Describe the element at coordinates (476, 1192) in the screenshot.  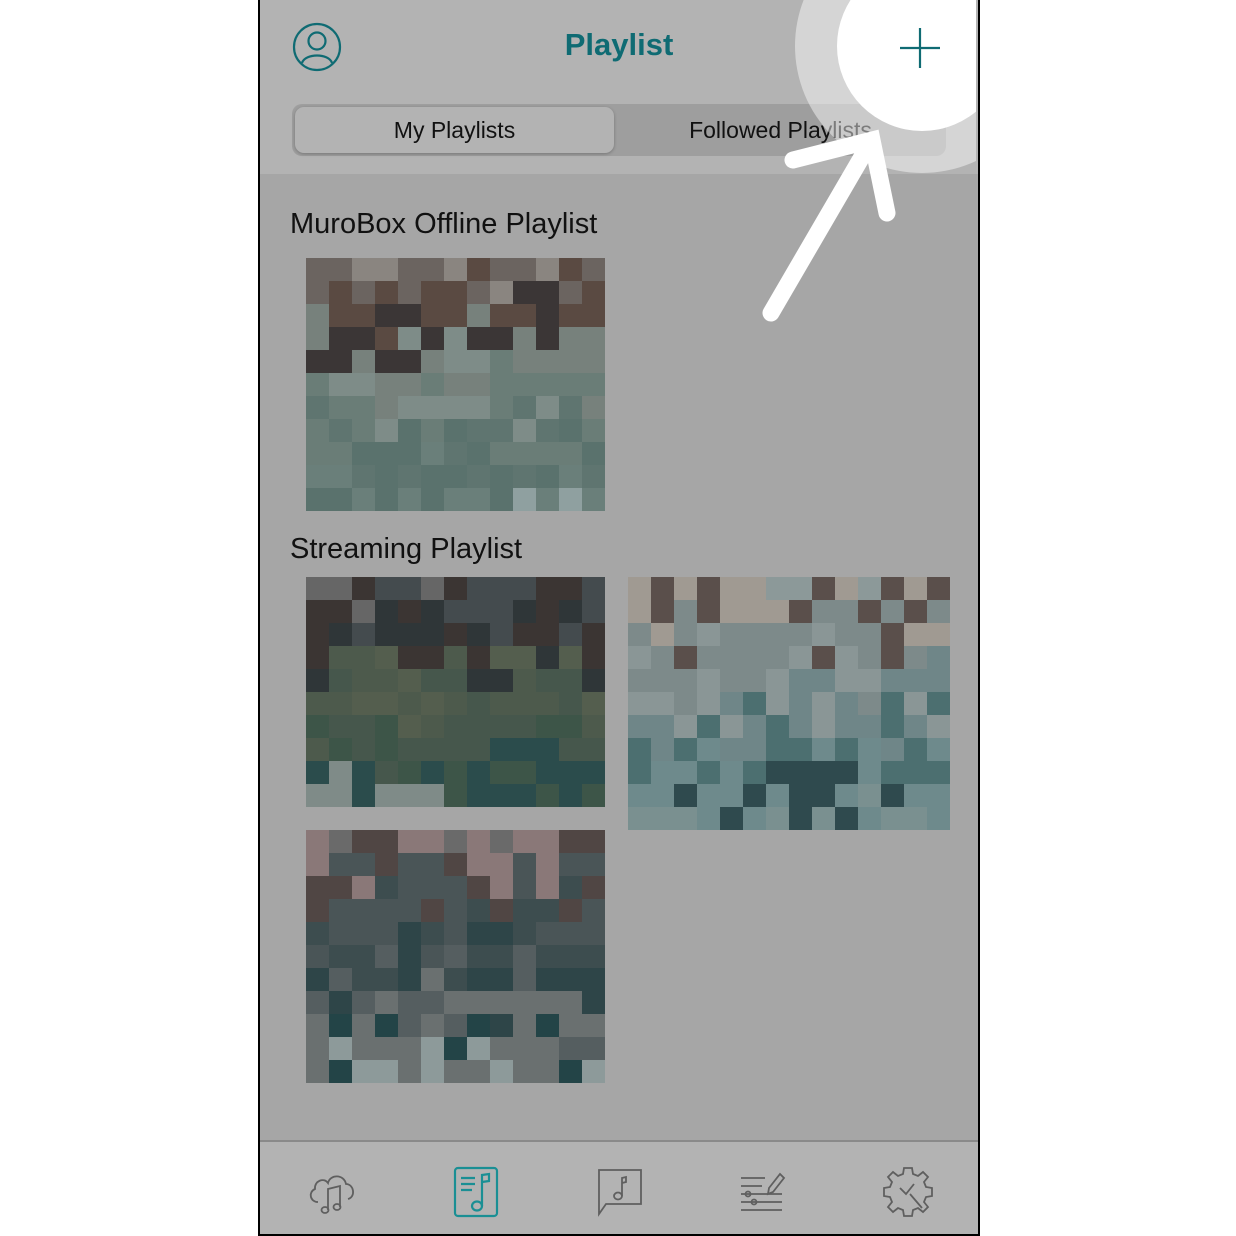
I see `tab-playlist` at that location.